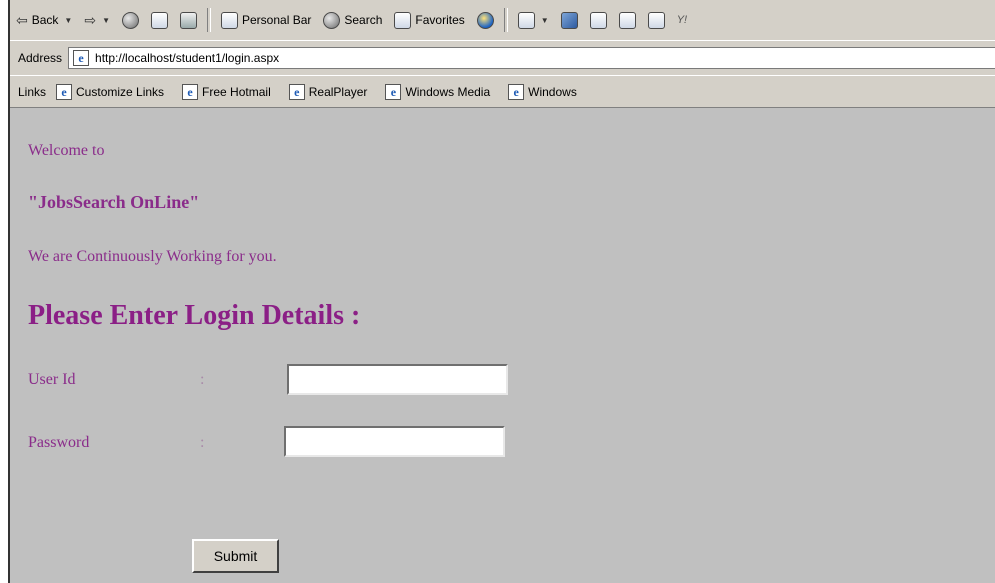 The width and height of the screenshot is (995, 583). Describe the element at coordinates (40, 58) in the screenshot. I see `address-label: Address` at that location.